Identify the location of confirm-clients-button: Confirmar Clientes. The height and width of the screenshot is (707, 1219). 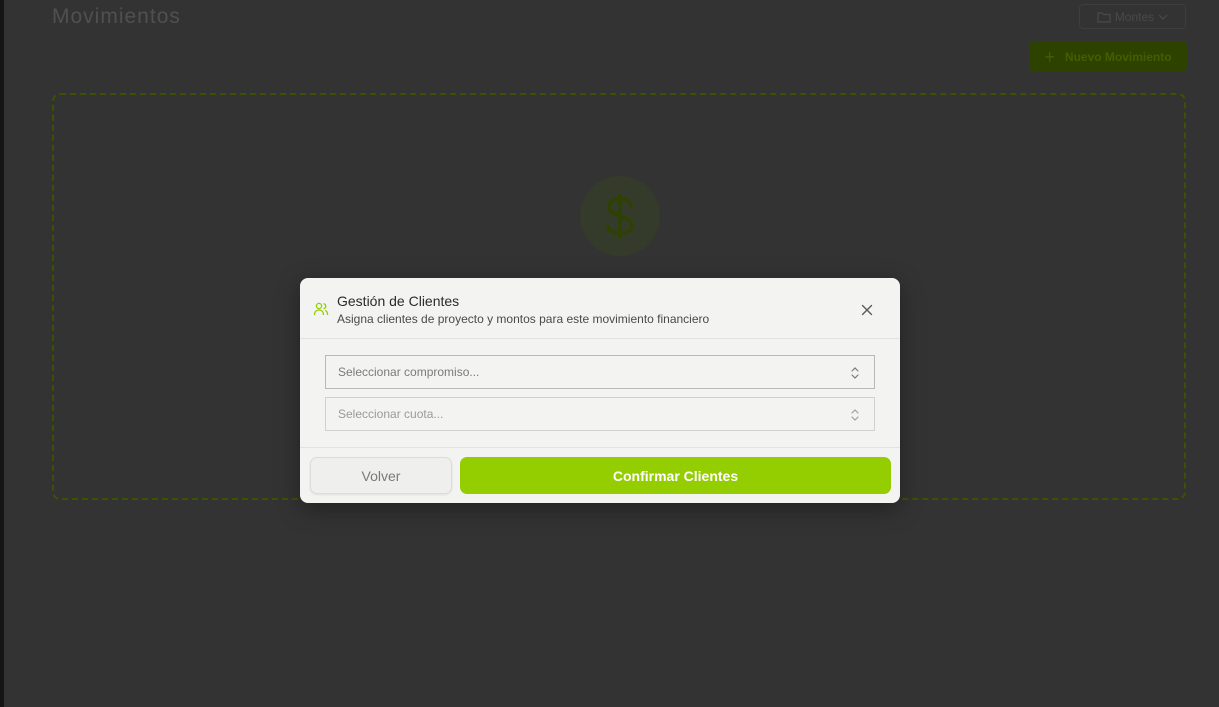
(675, 475).